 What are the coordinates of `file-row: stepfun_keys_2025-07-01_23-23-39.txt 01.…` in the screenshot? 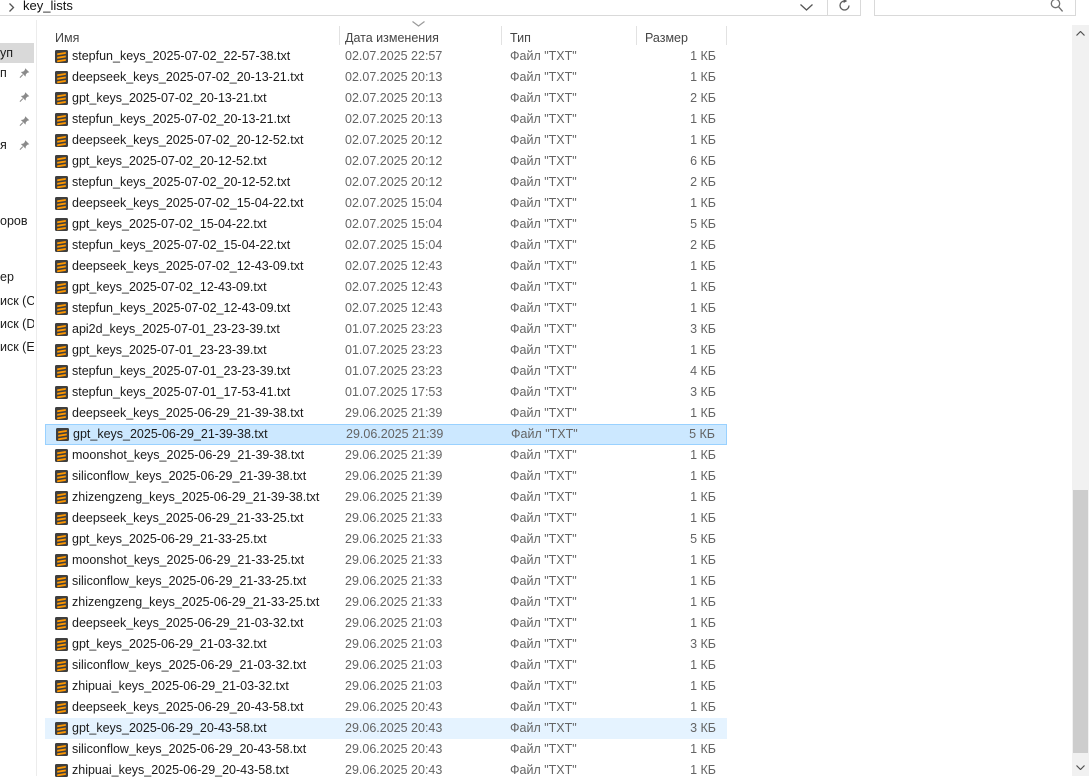 It's located at (386, 371).